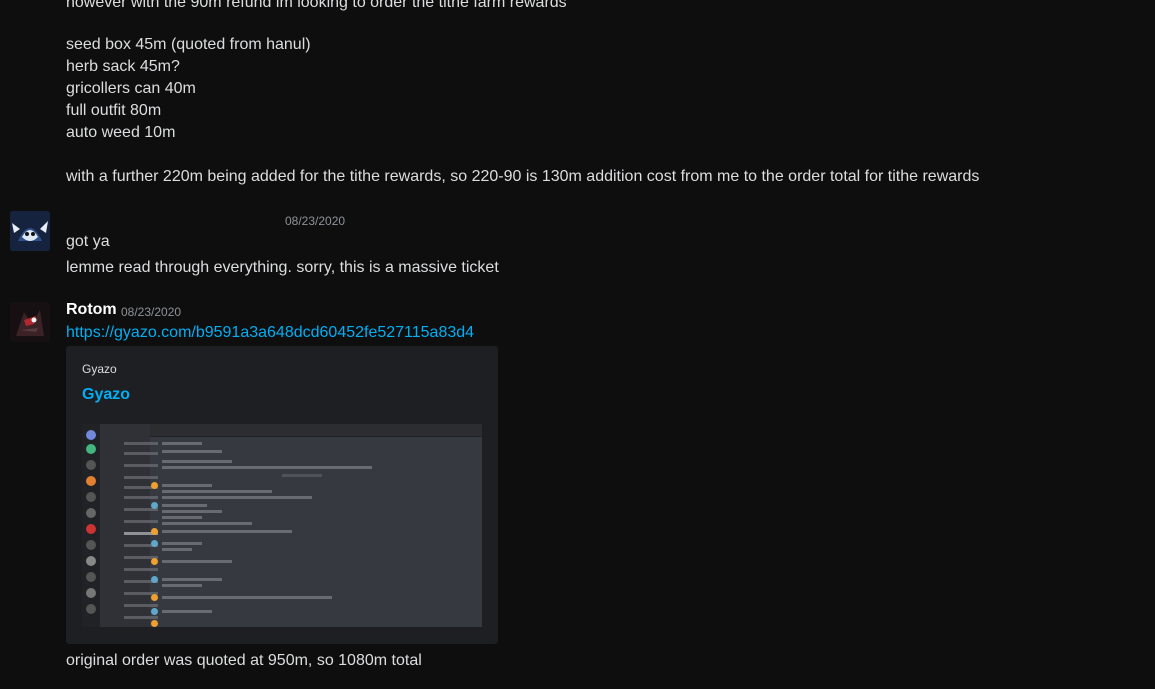  Describe the element at coordinates (106, 395) in the screenshot. I see `embed-title: Gyazo` at that location.